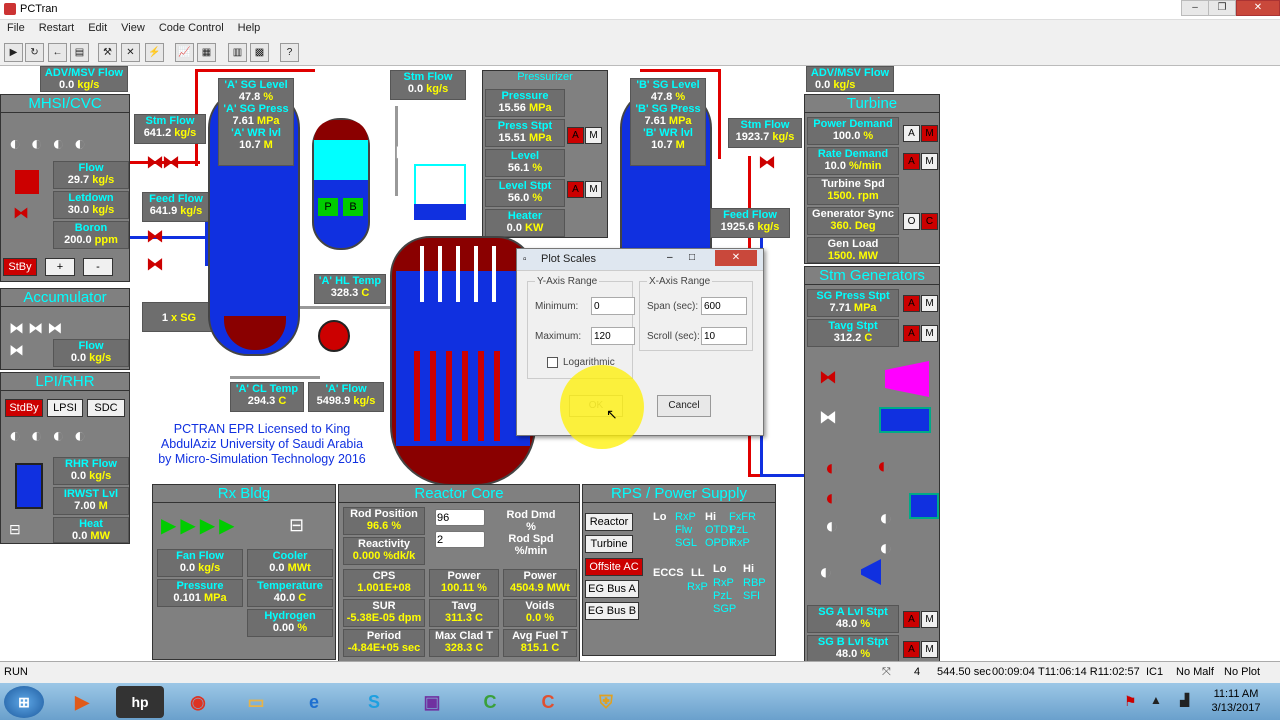 The height and width of the screenshot is (720, 1280). What do you see at coordinates (163, 162) in the screenshot?
I see `msiv-a-icon: ⧓⧓` at bounding box center [163, 162].